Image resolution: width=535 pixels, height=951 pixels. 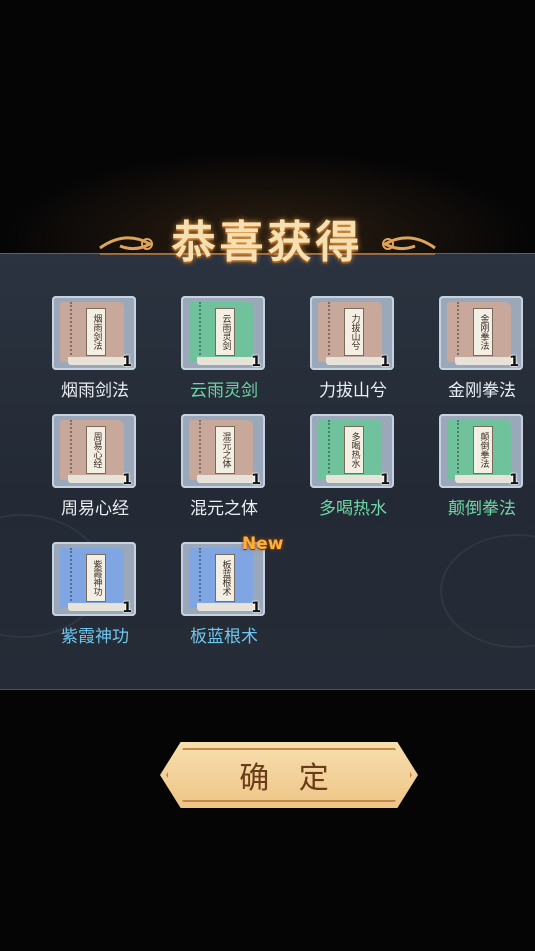 What do you see at coordinates (224, 391) in the screenshot?
I see `item-name: 云雨灵剑` at bounding box center [224, 391].